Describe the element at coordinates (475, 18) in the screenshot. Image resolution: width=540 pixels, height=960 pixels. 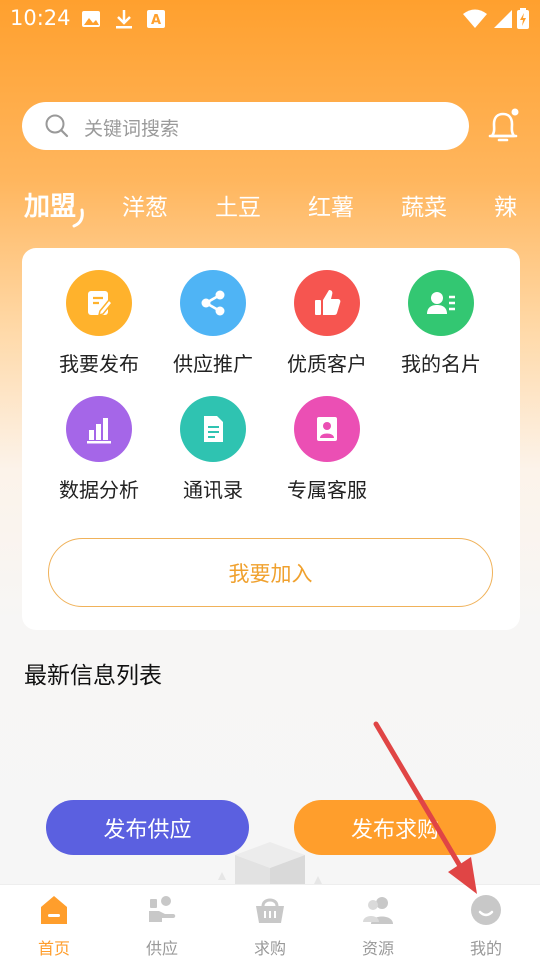
I see `wifi-icon` at that location.